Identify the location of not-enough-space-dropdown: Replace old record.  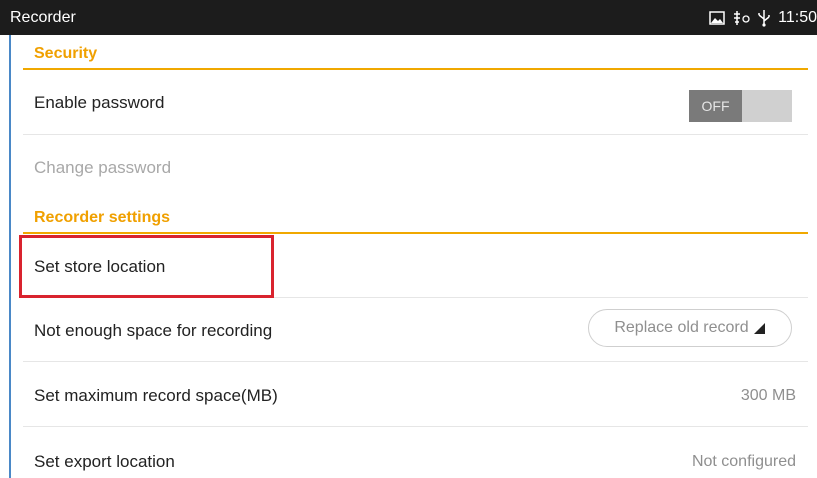
(690, 328).